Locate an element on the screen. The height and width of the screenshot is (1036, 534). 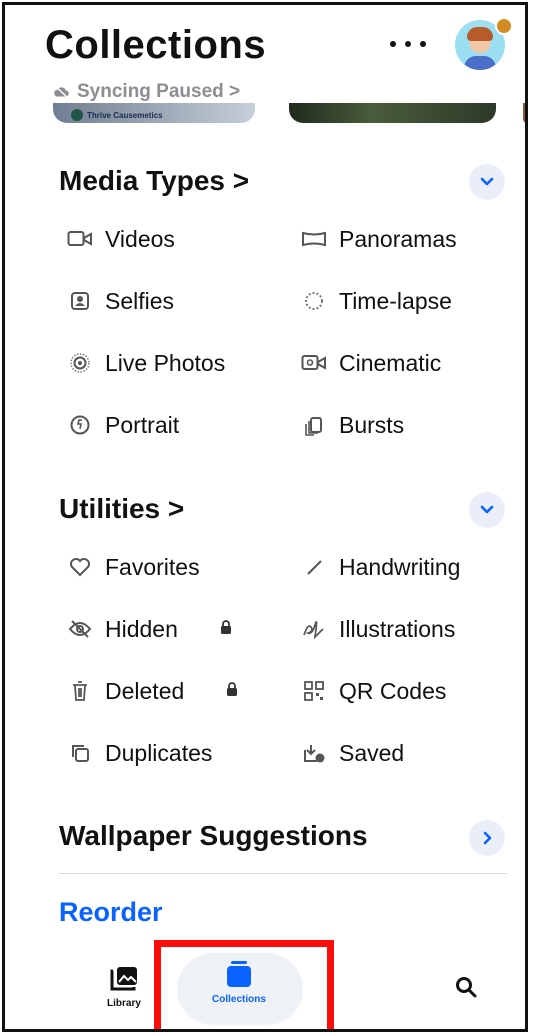
collection-item-panoramas: Panoramas is located at coordinates (379, 239).